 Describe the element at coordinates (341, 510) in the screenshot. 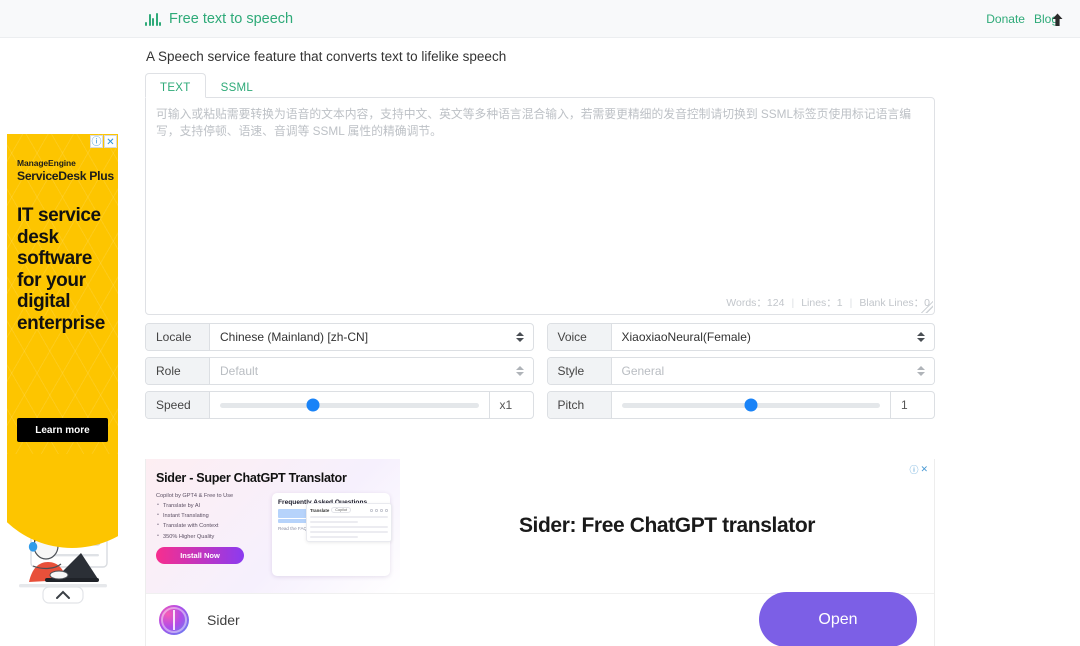

I see `translate-popup-model: Copilot` at that location.